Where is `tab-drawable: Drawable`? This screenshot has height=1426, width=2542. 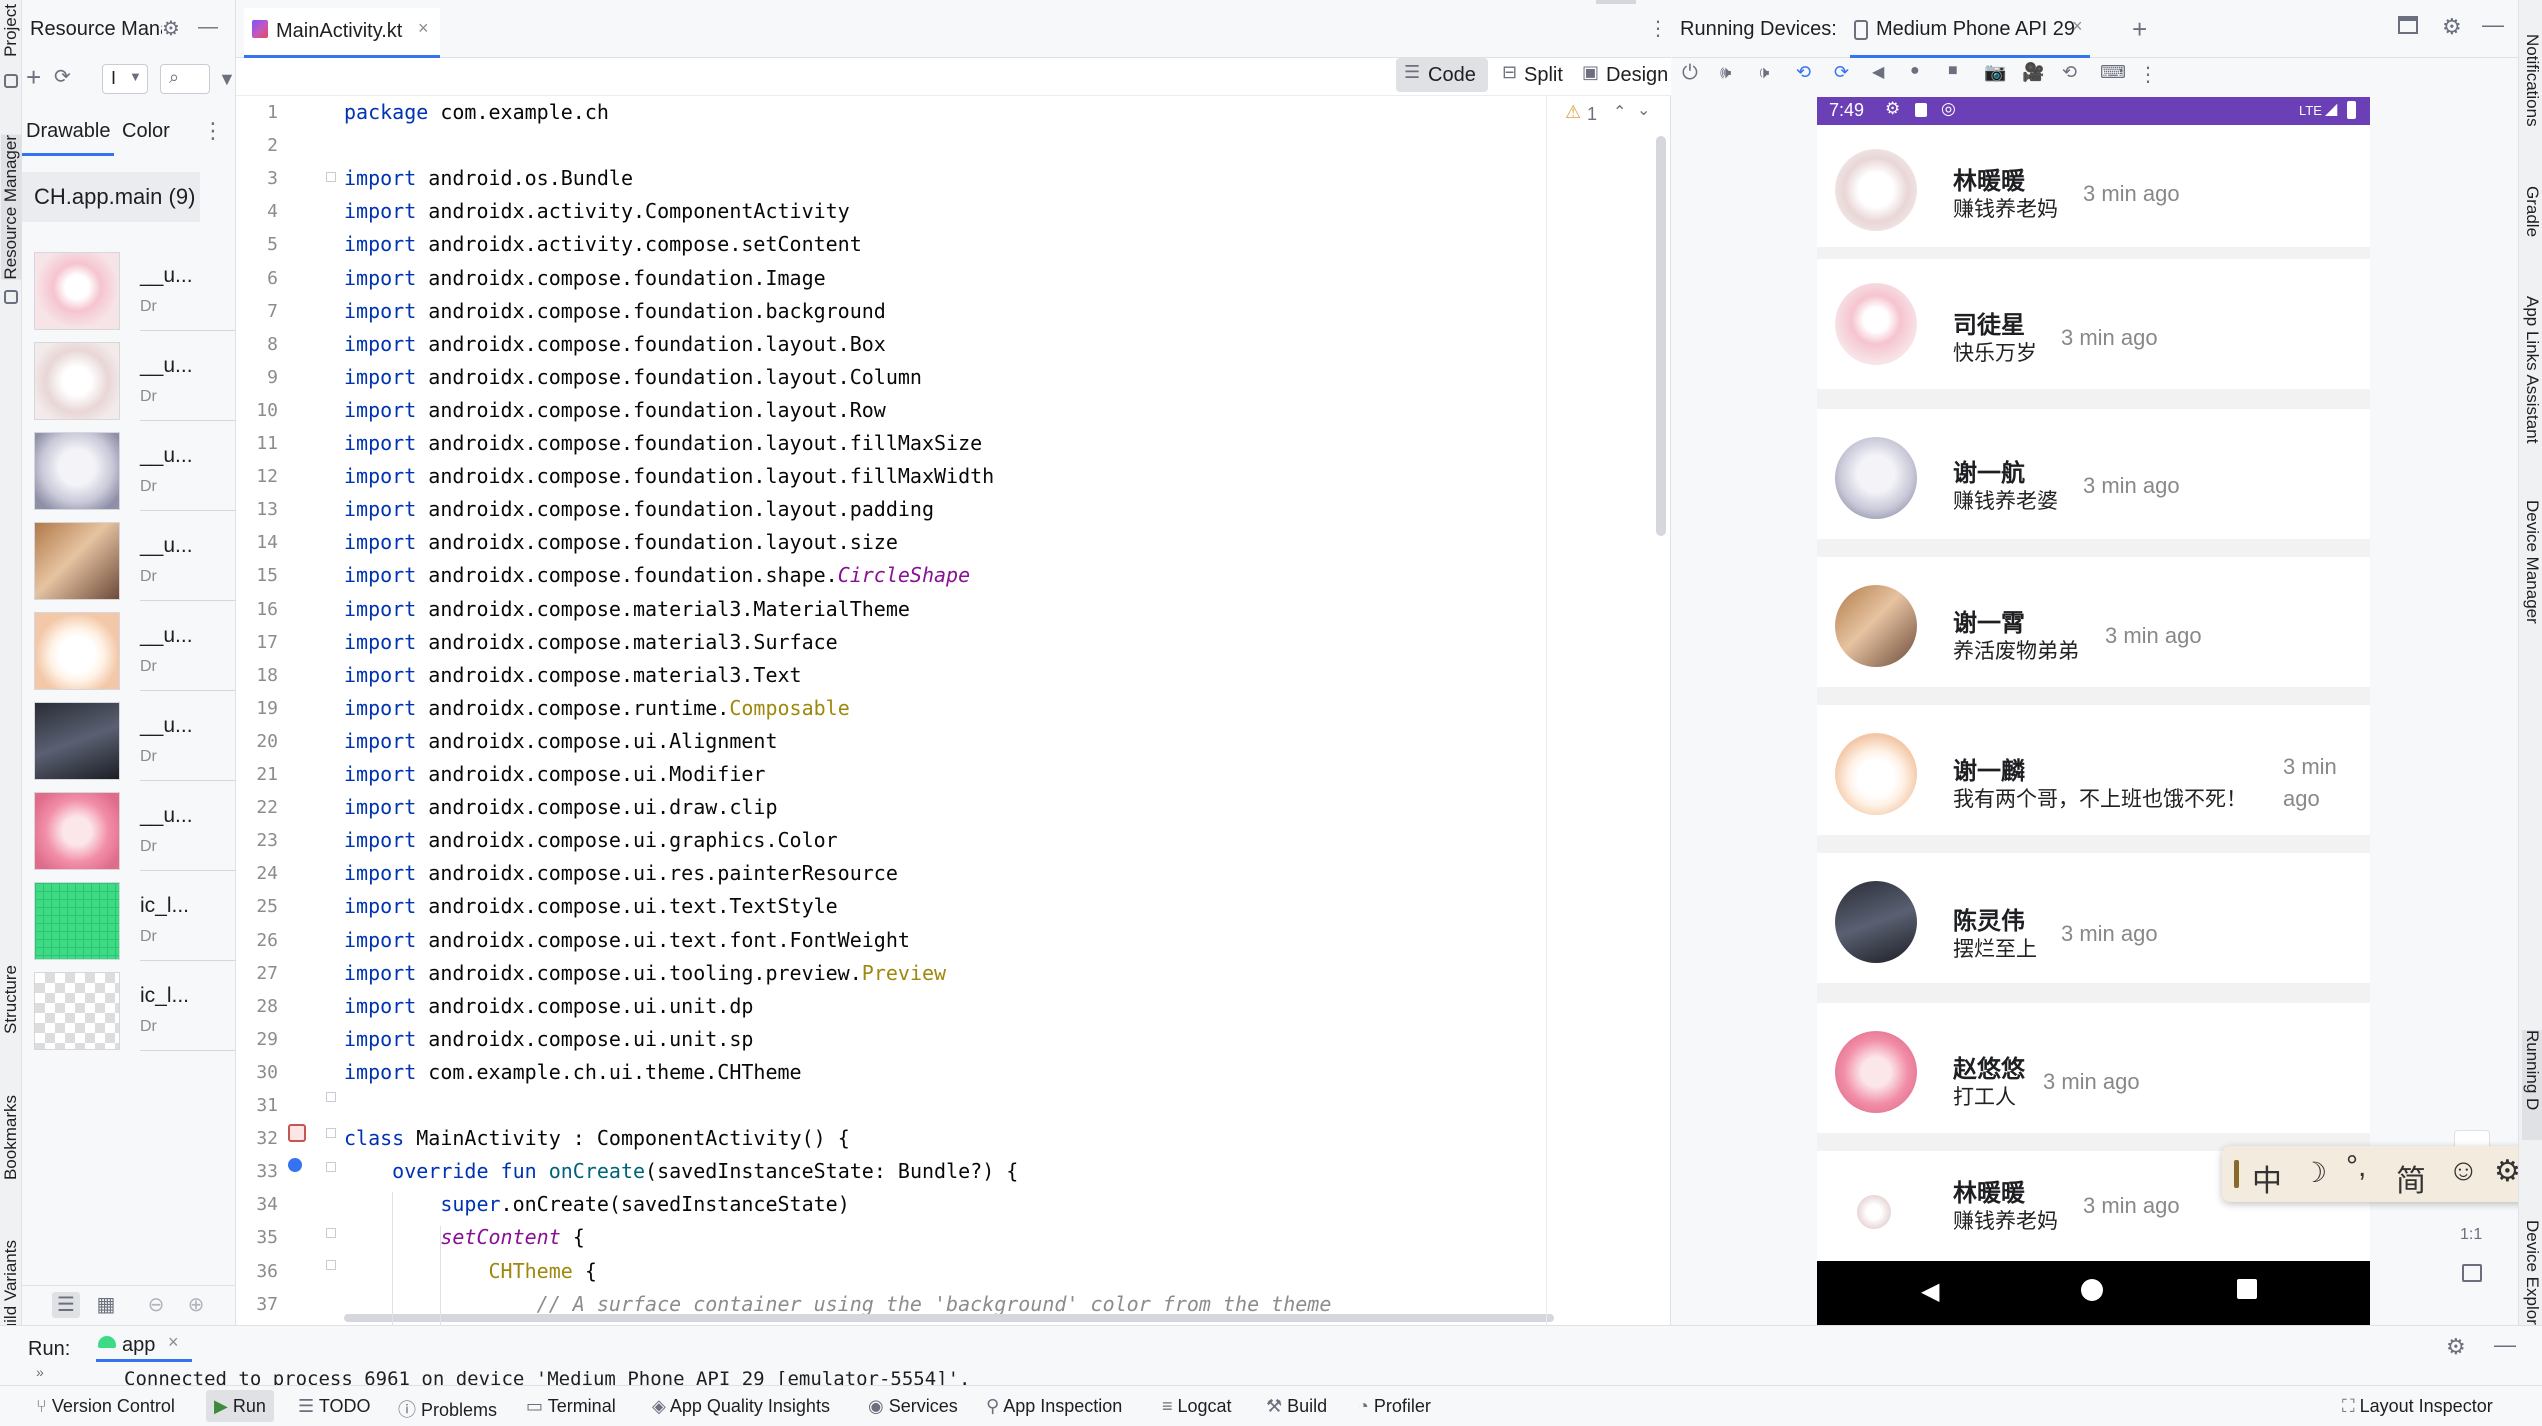
tab-drawable: Drawable is located at coordinates (68, 134).